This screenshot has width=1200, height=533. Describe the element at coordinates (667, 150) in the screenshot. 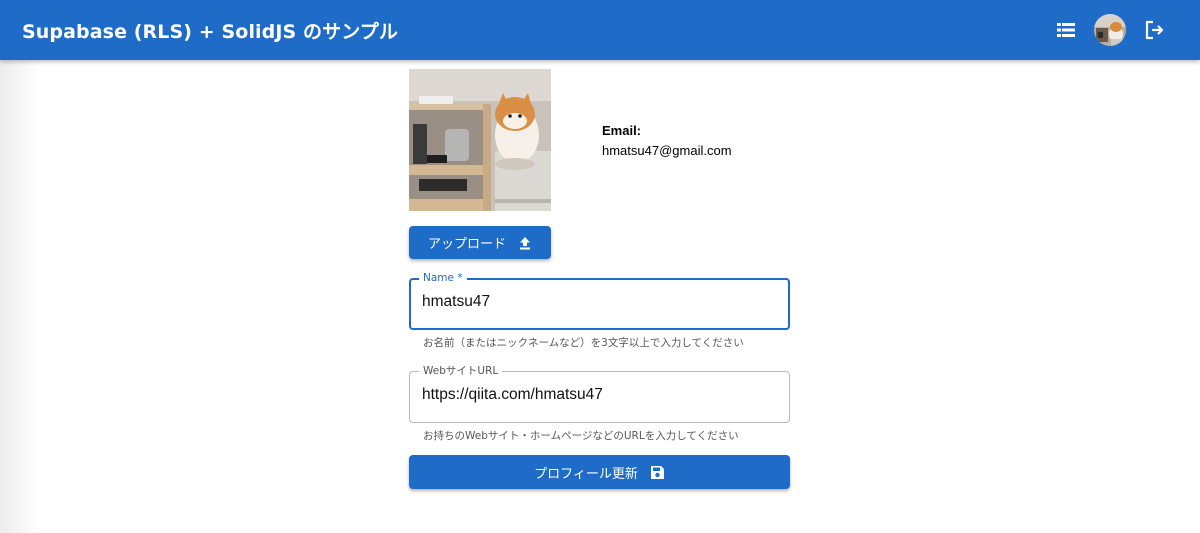

I see `email-value: hmatsu47@gmail.com` at that location.